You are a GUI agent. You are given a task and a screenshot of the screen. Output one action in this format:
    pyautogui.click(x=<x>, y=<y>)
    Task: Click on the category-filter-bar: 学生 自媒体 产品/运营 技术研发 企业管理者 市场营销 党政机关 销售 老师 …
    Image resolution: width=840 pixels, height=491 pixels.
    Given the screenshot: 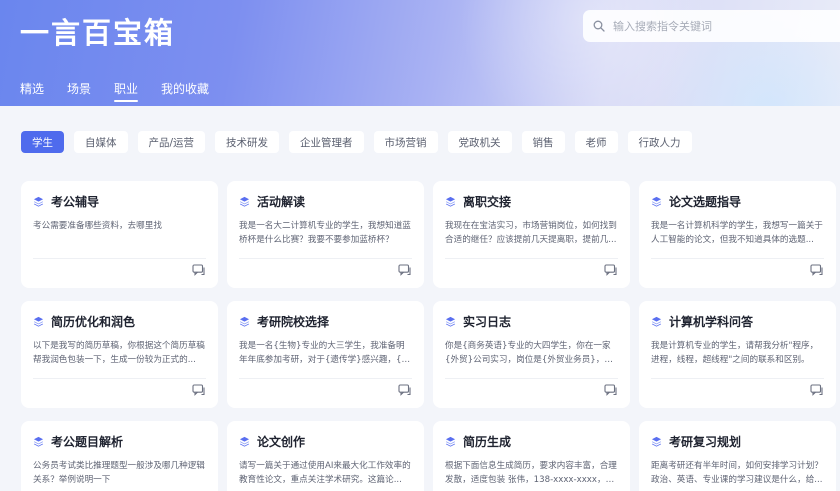 What is the action you would take?
    pyautogui.click(x=361, y=142)
    